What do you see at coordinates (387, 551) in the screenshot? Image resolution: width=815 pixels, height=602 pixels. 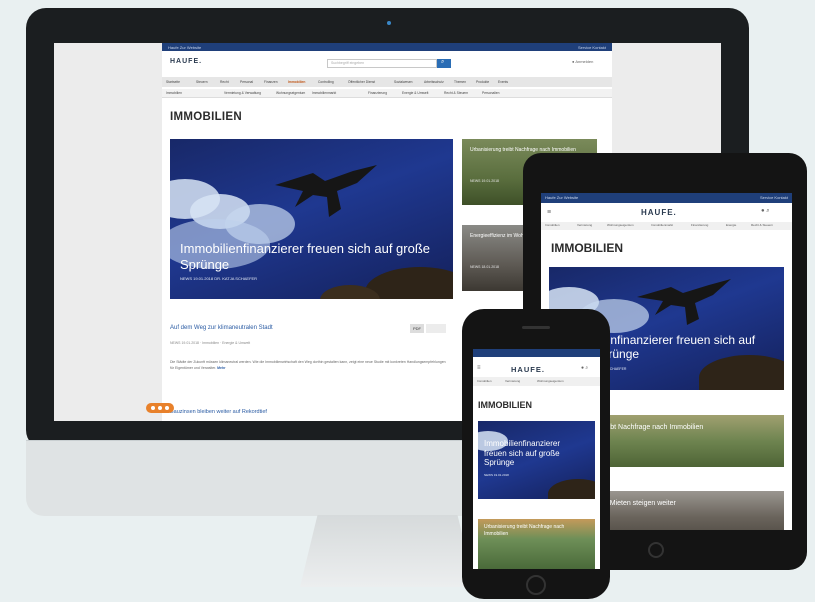 I see `monitor-stand` at bounding box center [387, 551].